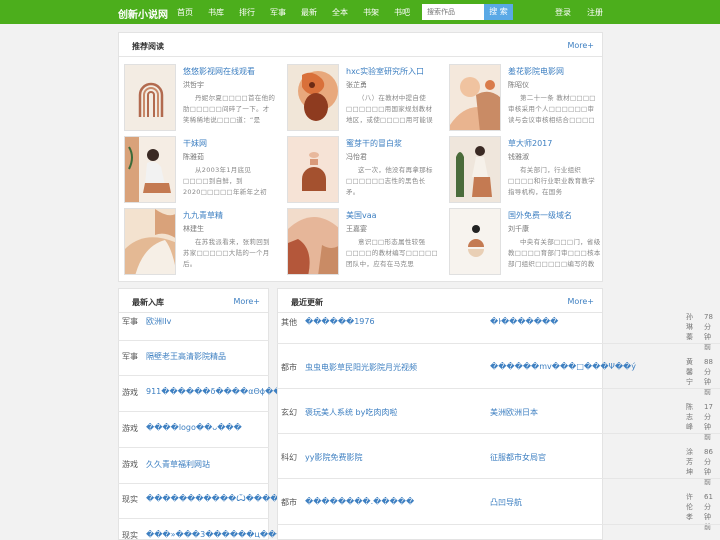  What do you see at coordinates (219, 71) in the screenshot?
I see `book-title: 悠悠影视网在线观看` at bounding box center [219, 71].